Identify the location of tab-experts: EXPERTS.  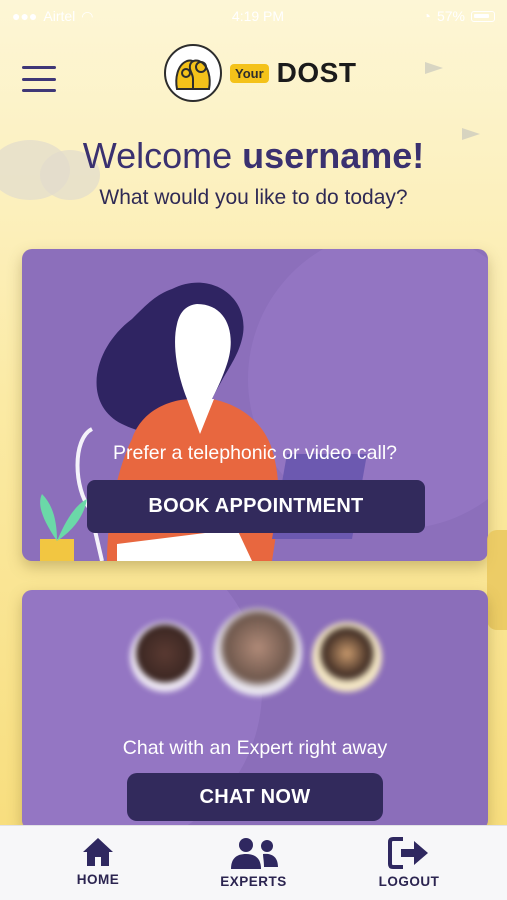
(254, 863).